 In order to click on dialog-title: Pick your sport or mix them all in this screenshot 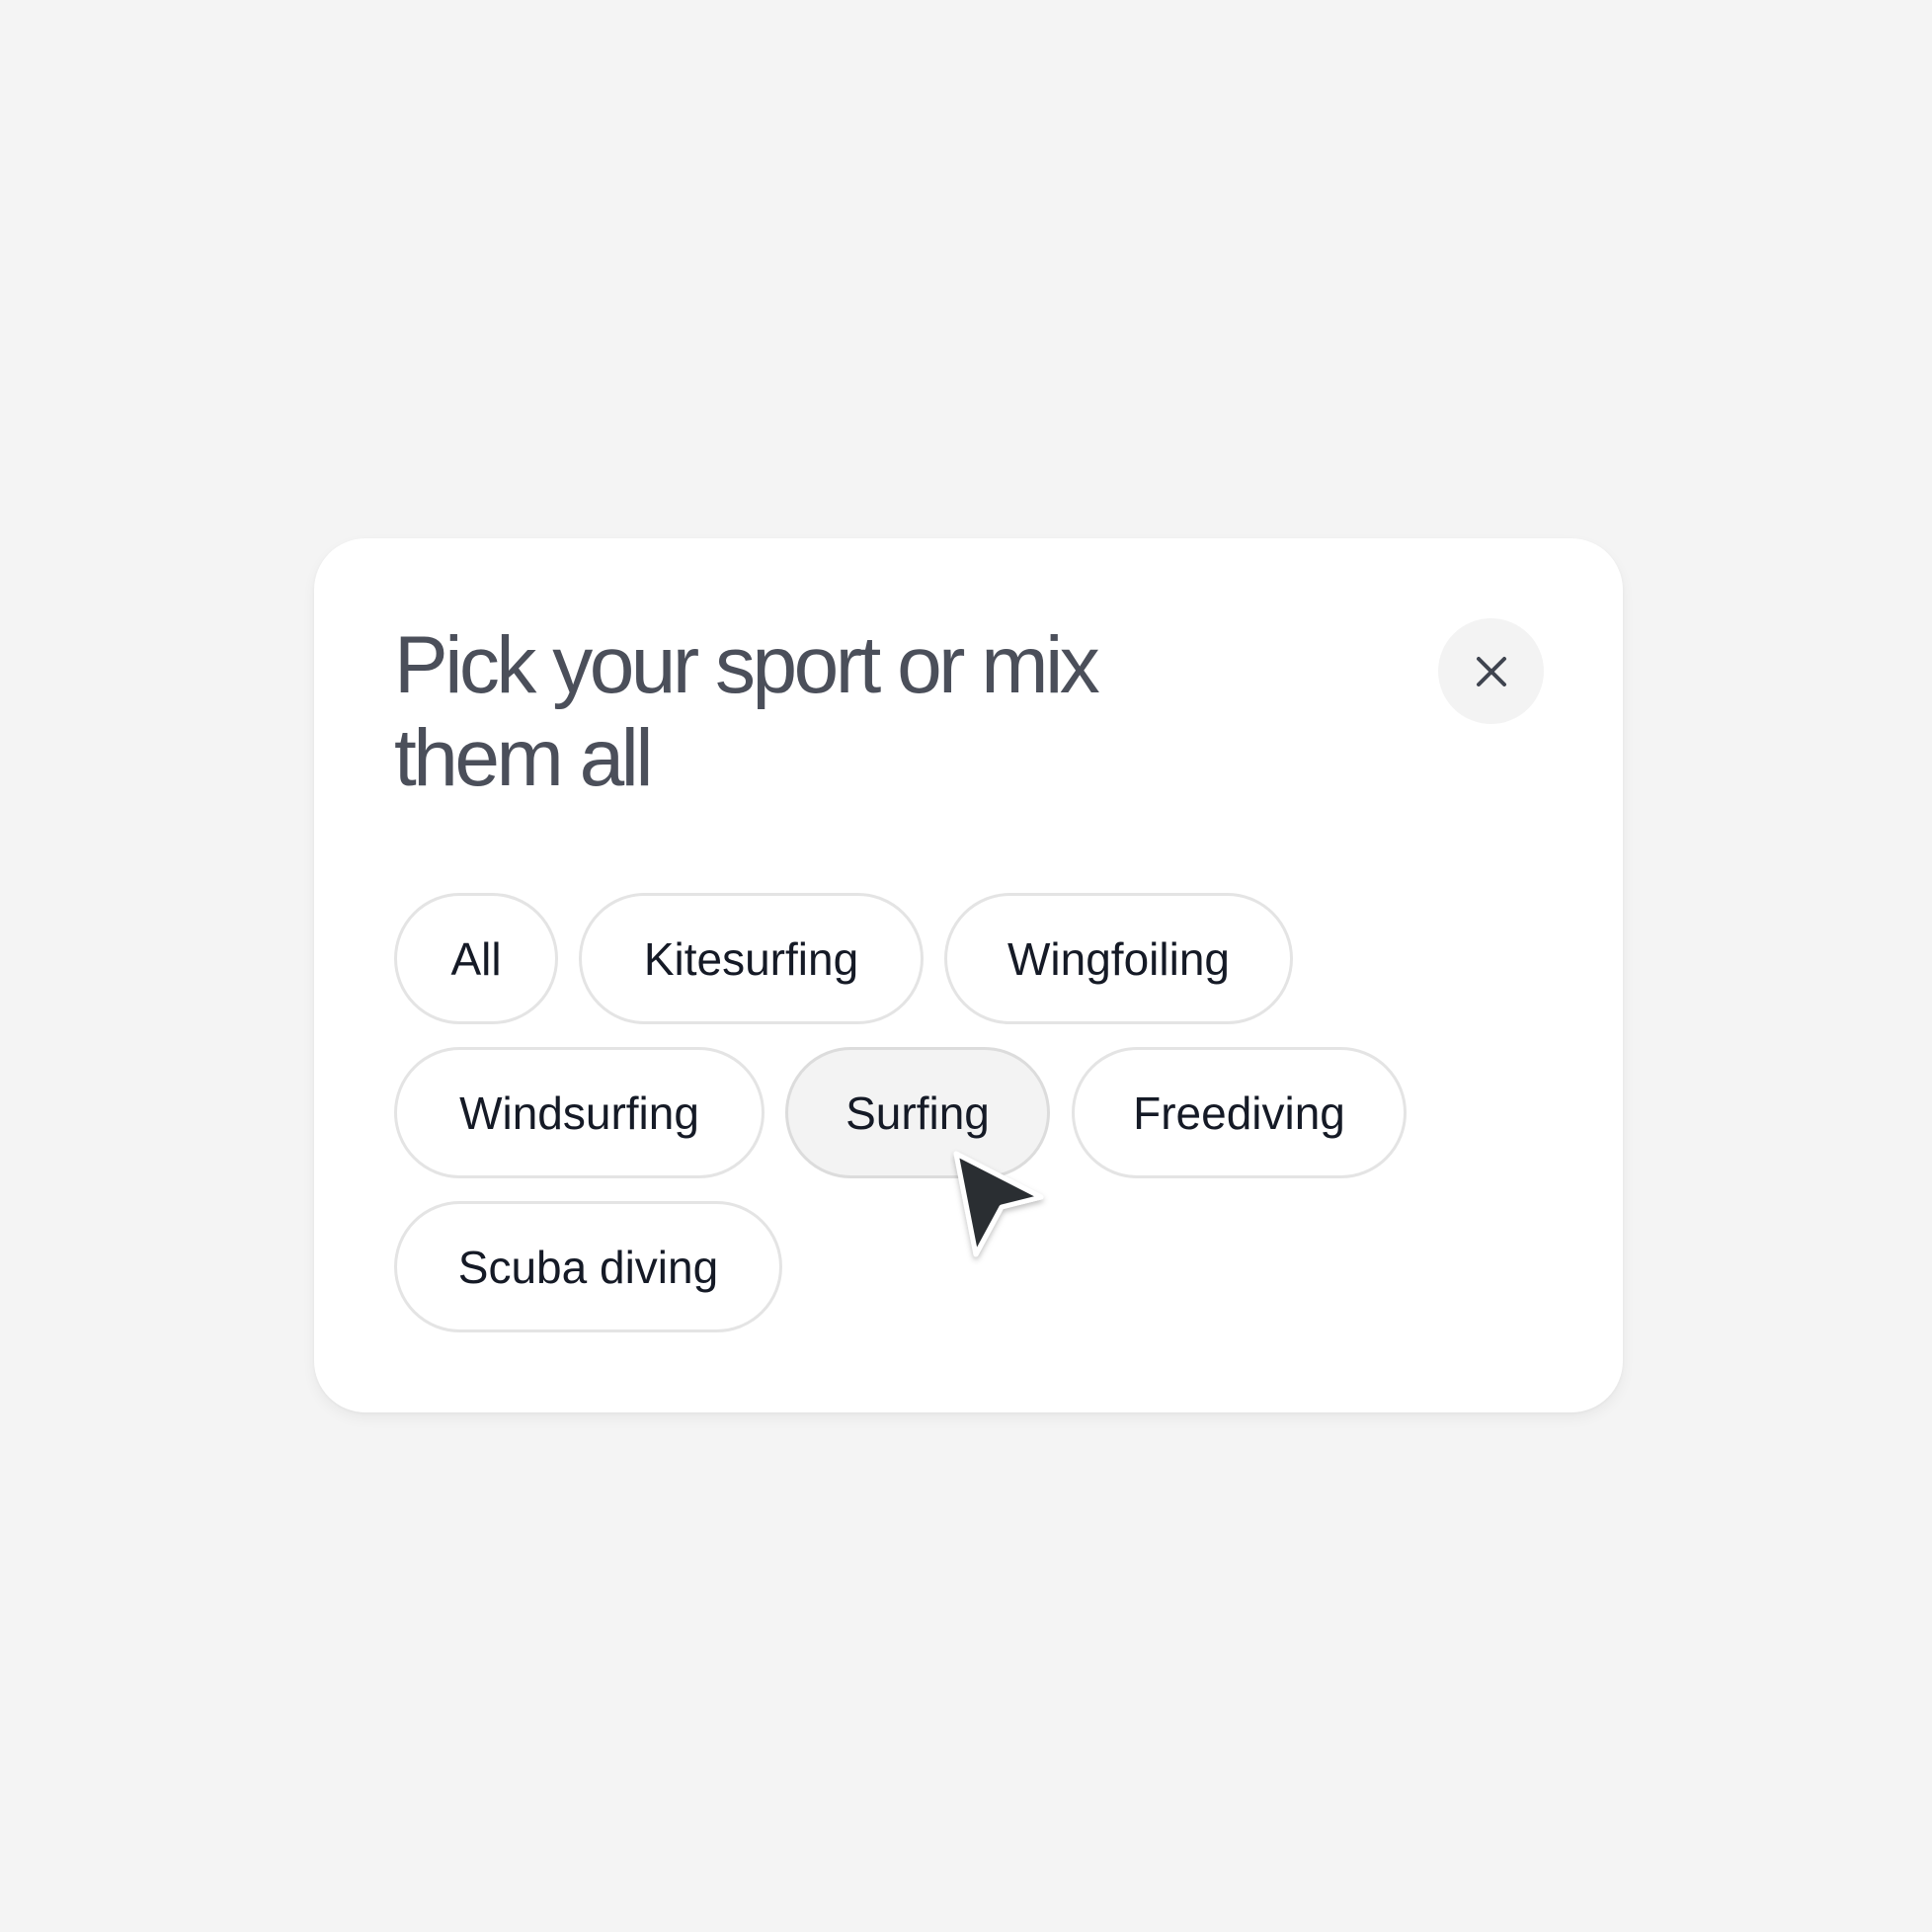, I will do `click(747, 711)`.